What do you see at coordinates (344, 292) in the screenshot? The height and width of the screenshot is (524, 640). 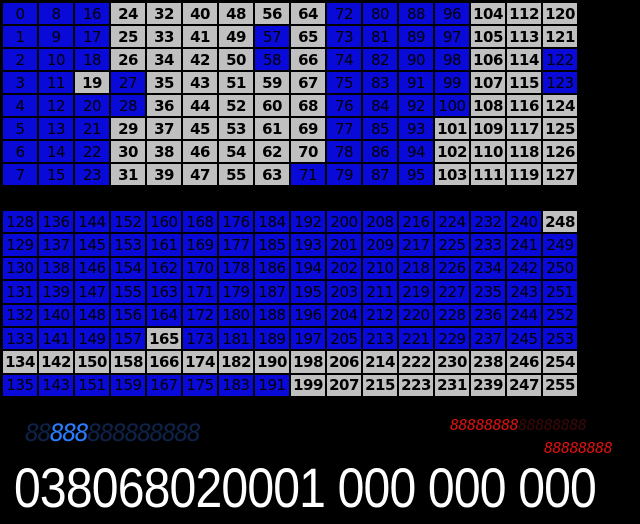 I see `bit-cell-203: 203` at bounding box center [344, 292].